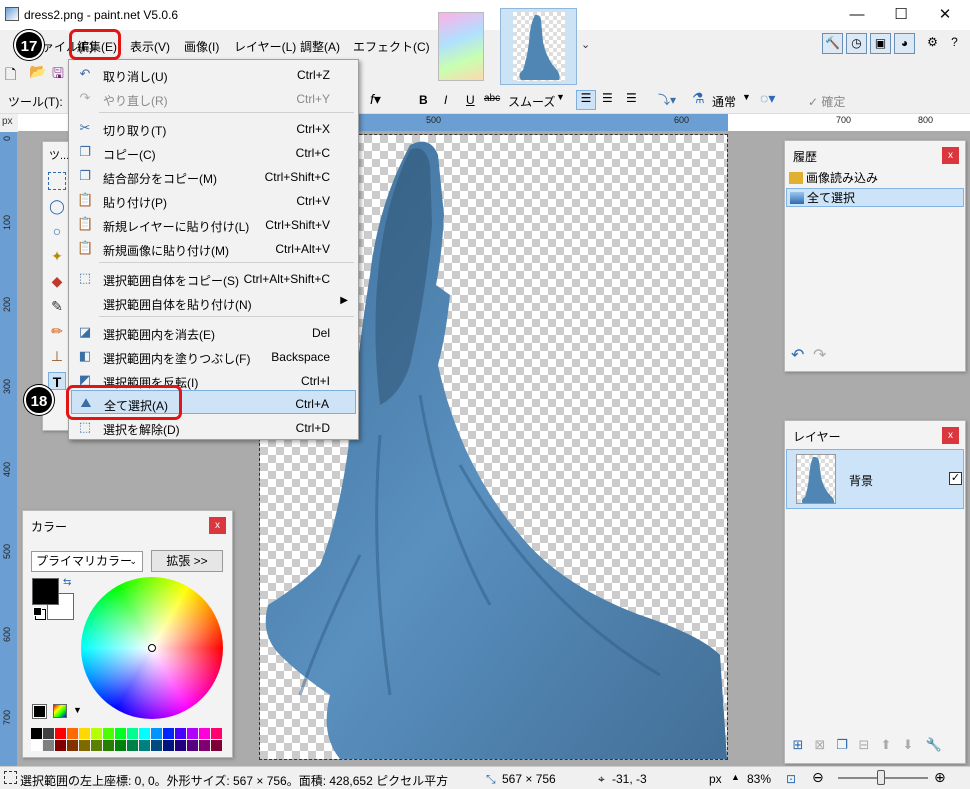  I want to click on text-tool-icon: T, so click(57, 381).